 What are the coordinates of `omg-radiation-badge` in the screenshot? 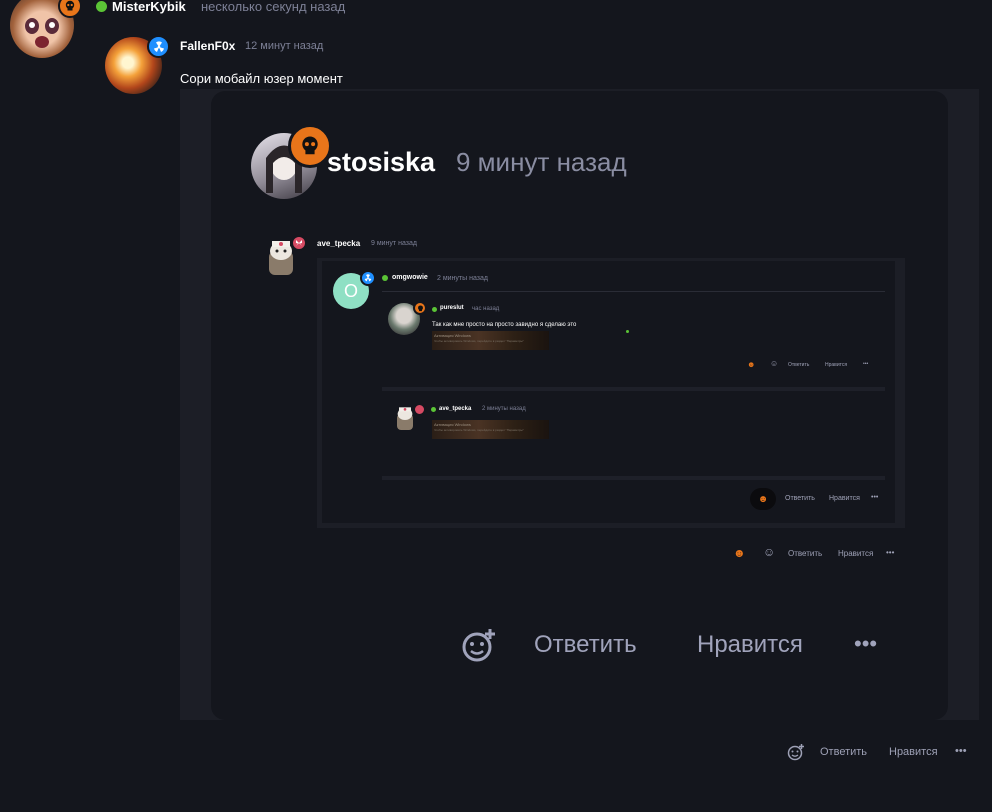 It's located at (368, 278).